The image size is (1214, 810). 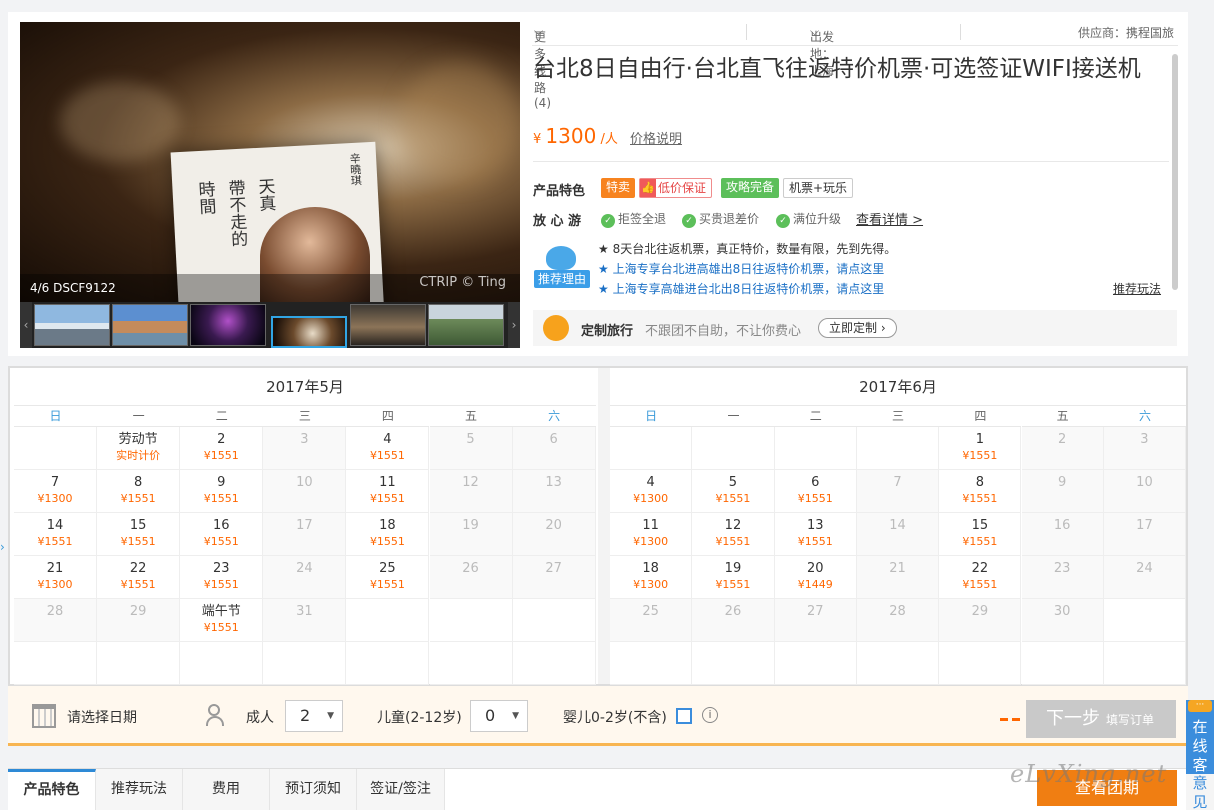 What do you see at coordinates (897, 525) in the screenshot?
I see `day-number: 14` at bounding box center [897, 525].